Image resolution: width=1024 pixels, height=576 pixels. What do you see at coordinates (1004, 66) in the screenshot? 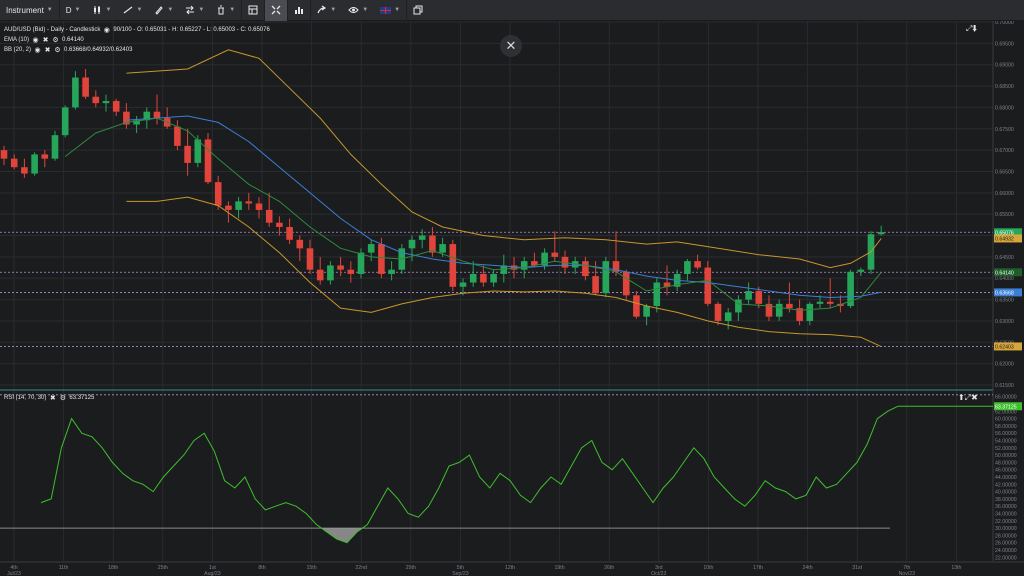
I see `price-tick-label: 0.69000` at bounding box center [1004, 66].